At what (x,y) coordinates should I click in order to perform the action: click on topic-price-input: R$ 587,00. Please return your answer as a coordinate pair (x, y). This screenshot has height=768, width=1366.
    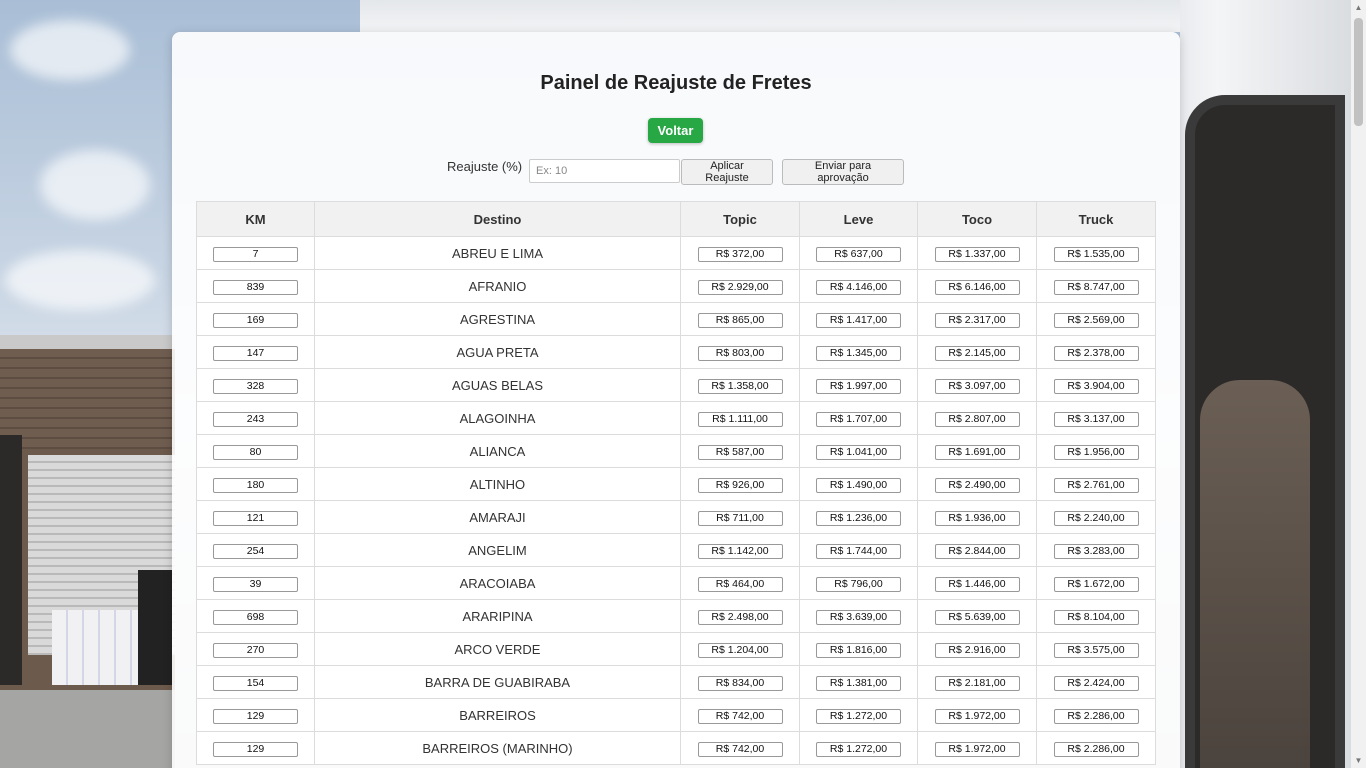
    Looking at the image, I should click on (740, 452).